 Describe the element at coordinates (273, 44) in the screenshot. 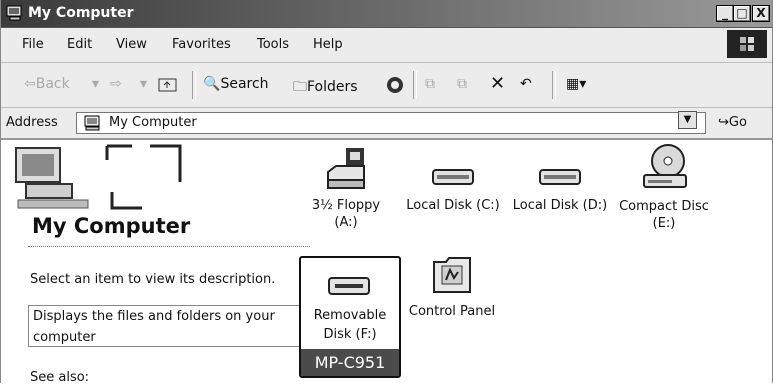

I see `menu-tools: Tools` at that location.